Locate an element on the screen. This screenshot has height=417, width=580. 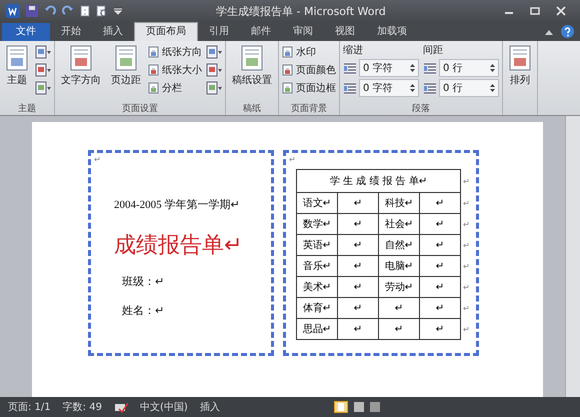
close-icon is located at coordinates (561, 11).